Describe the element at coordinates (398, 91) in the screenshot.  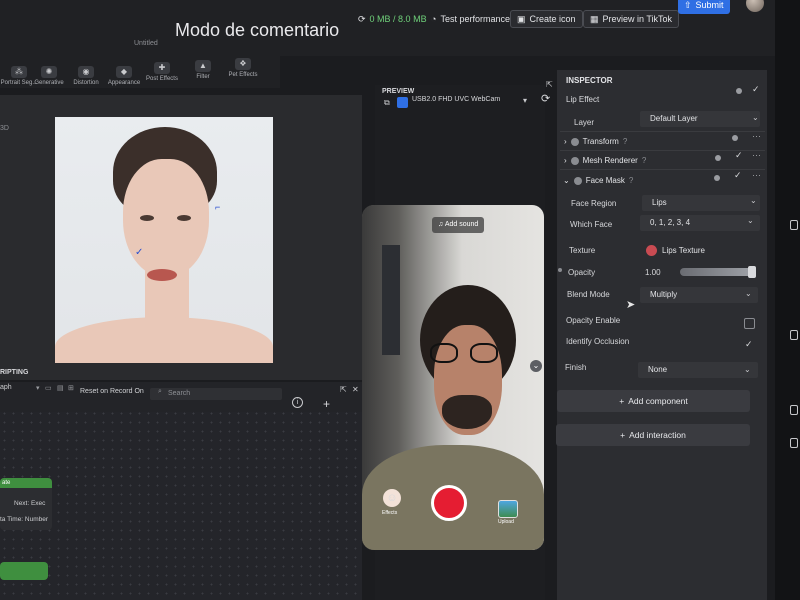
I see `preview-title: PREVIEW` at that location.